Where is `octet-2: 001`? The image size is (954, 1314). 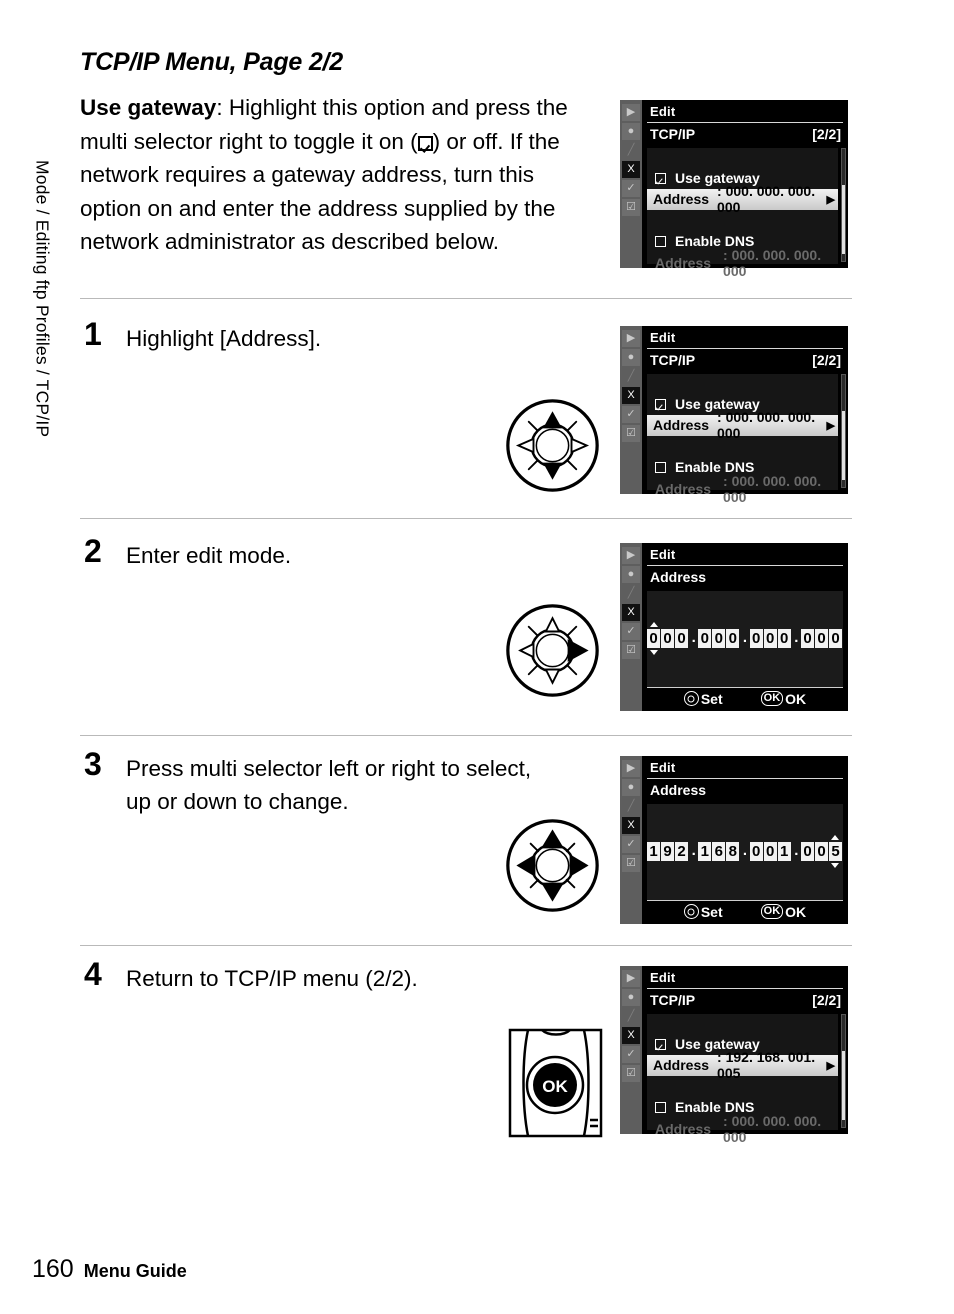
octet-2: 001 is located at coordinates (770, 851).